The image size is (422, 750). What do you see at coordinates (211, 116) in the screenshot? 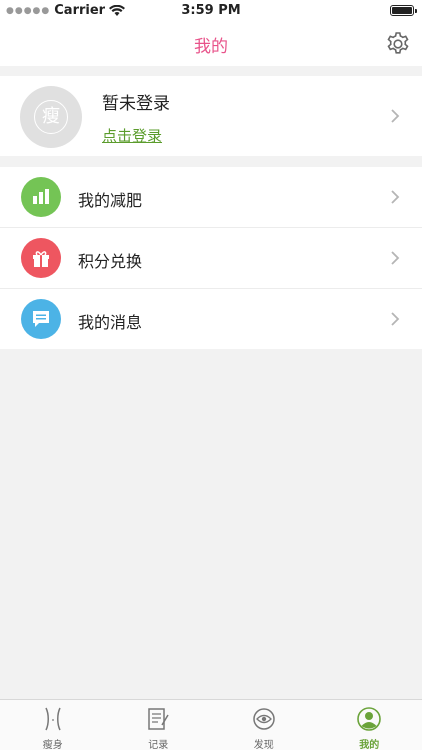
I see `profile-card: 瘦 暂未登录 点击登录` at bounding box center [211, 116].